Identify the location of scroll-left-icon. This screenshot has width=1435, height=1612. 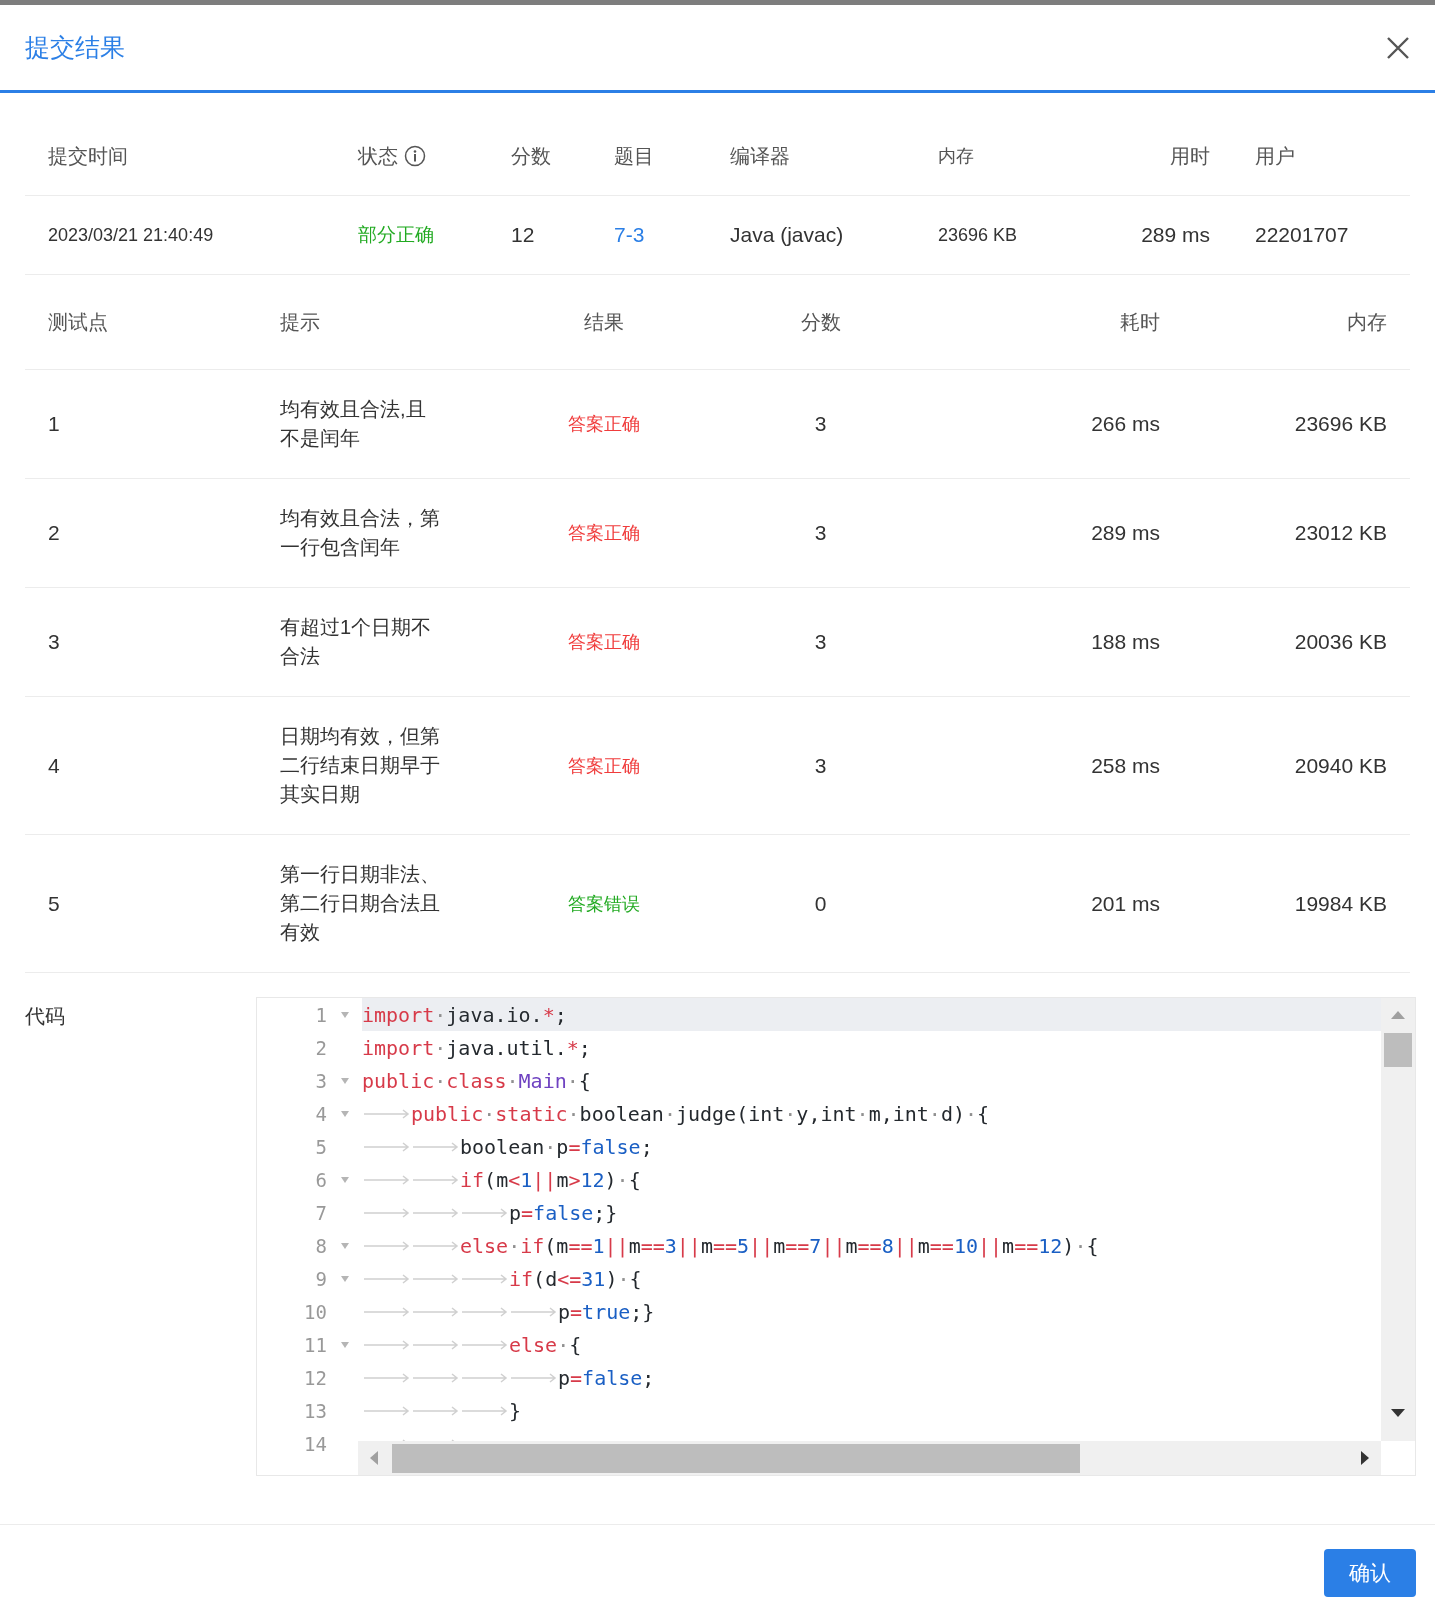
(374, 1458).